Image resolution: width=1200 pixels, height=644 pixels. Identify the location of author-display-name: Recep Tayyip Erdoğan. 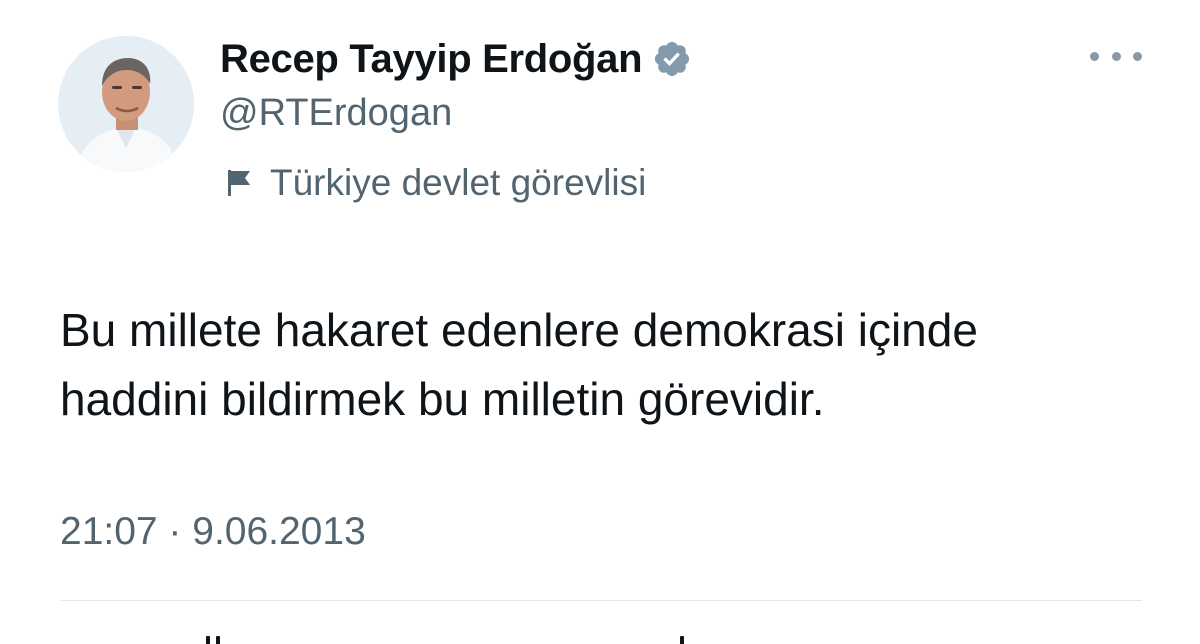
(431, 59).